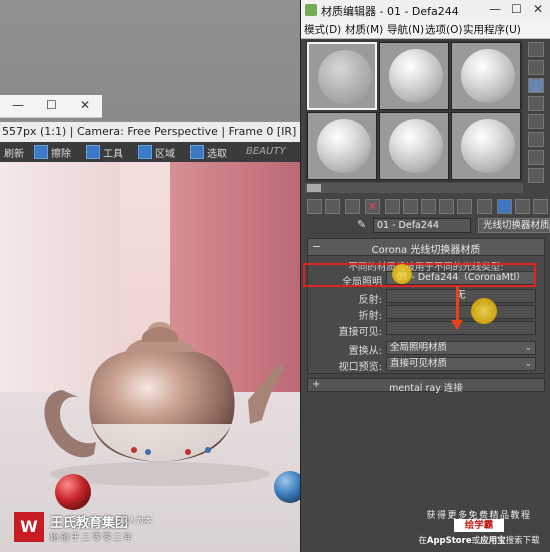 The image size is (550, 552). What do you see at coordinates (536, 49) in the screenshot?
I see `sample-type-icon` at bounding box center [536, 49].